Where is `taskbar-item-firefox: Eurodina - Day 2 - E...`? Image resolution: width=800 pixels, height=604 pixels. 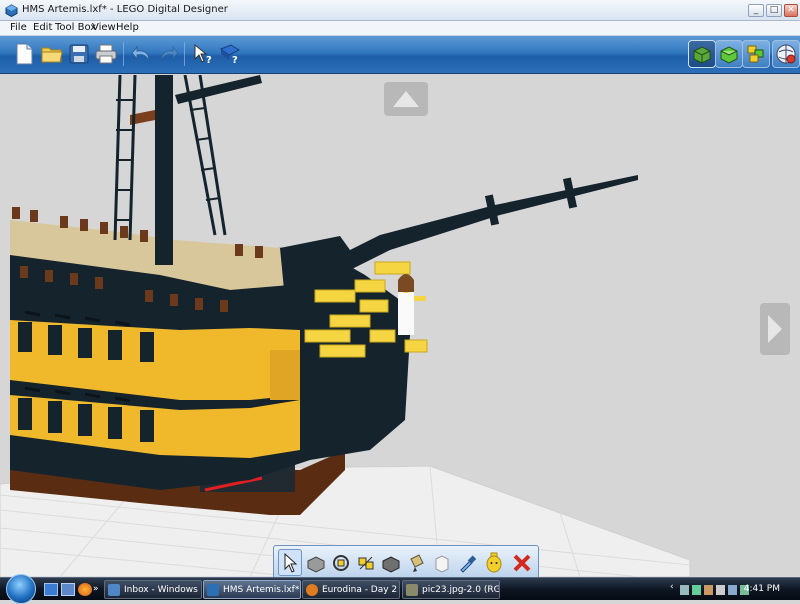
taskbar-item-firefox: Eurodina - Day 2 - E... is located at coordinates (351, 589).